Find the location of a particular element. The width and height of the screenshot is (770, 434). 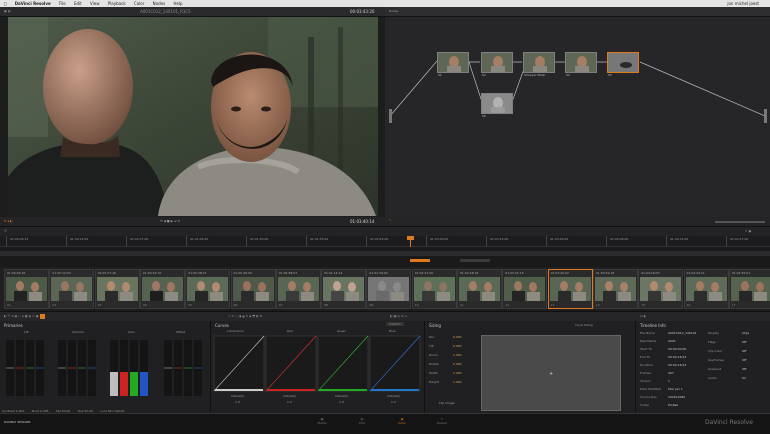

clip-thumbnail: 01:00:12:03 02 is located at coordinates (72, 289).